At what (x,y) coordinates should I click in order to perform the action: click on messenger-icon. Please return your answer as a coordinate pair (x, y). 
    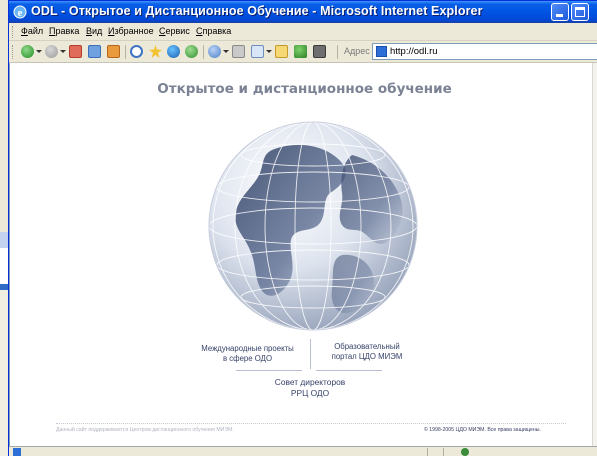
    Looking at the image, I should click on (300, 51).